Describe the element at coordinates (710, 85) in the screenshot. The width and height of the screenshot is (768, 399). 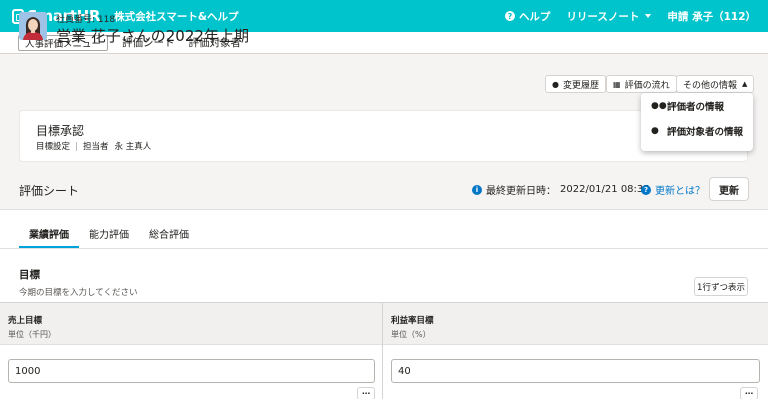
I see `other-info-label: その他の情報` at that location.